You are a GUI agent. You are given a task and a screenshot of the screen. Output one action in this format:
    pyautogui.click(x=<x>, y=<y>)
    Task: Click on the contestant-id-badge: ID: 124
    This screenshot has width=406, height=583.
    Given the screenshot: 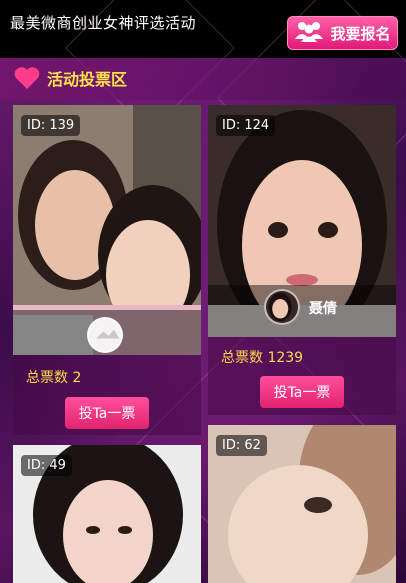 What is the action you would take?
    pyautogui.click(x=246, y=125)
    